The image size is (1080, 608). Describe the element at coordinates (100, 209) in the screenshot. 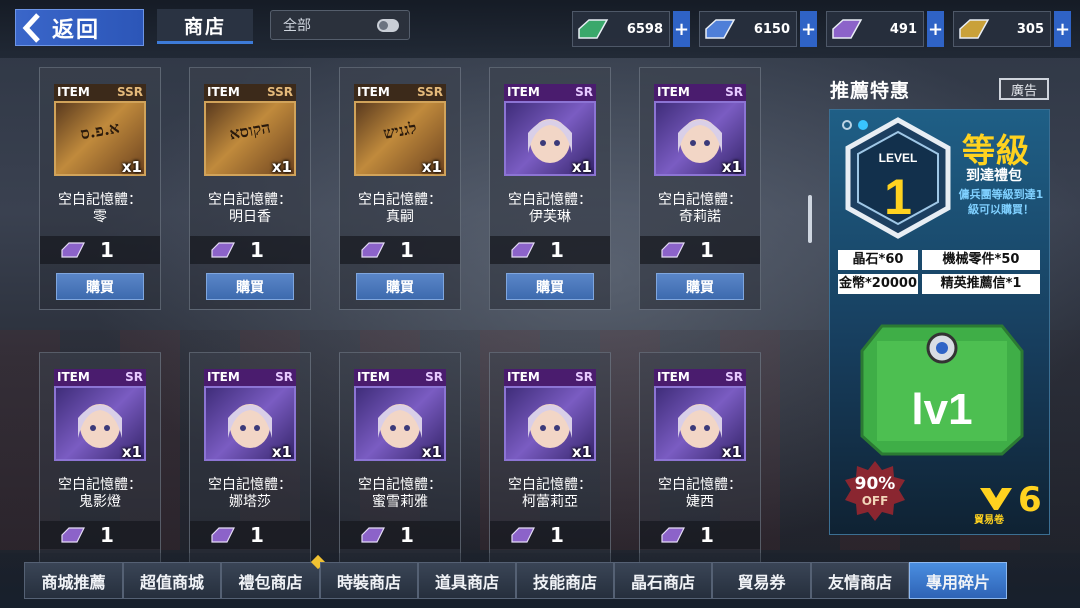

I see `item-name: 空白記憶體：零` at that location.